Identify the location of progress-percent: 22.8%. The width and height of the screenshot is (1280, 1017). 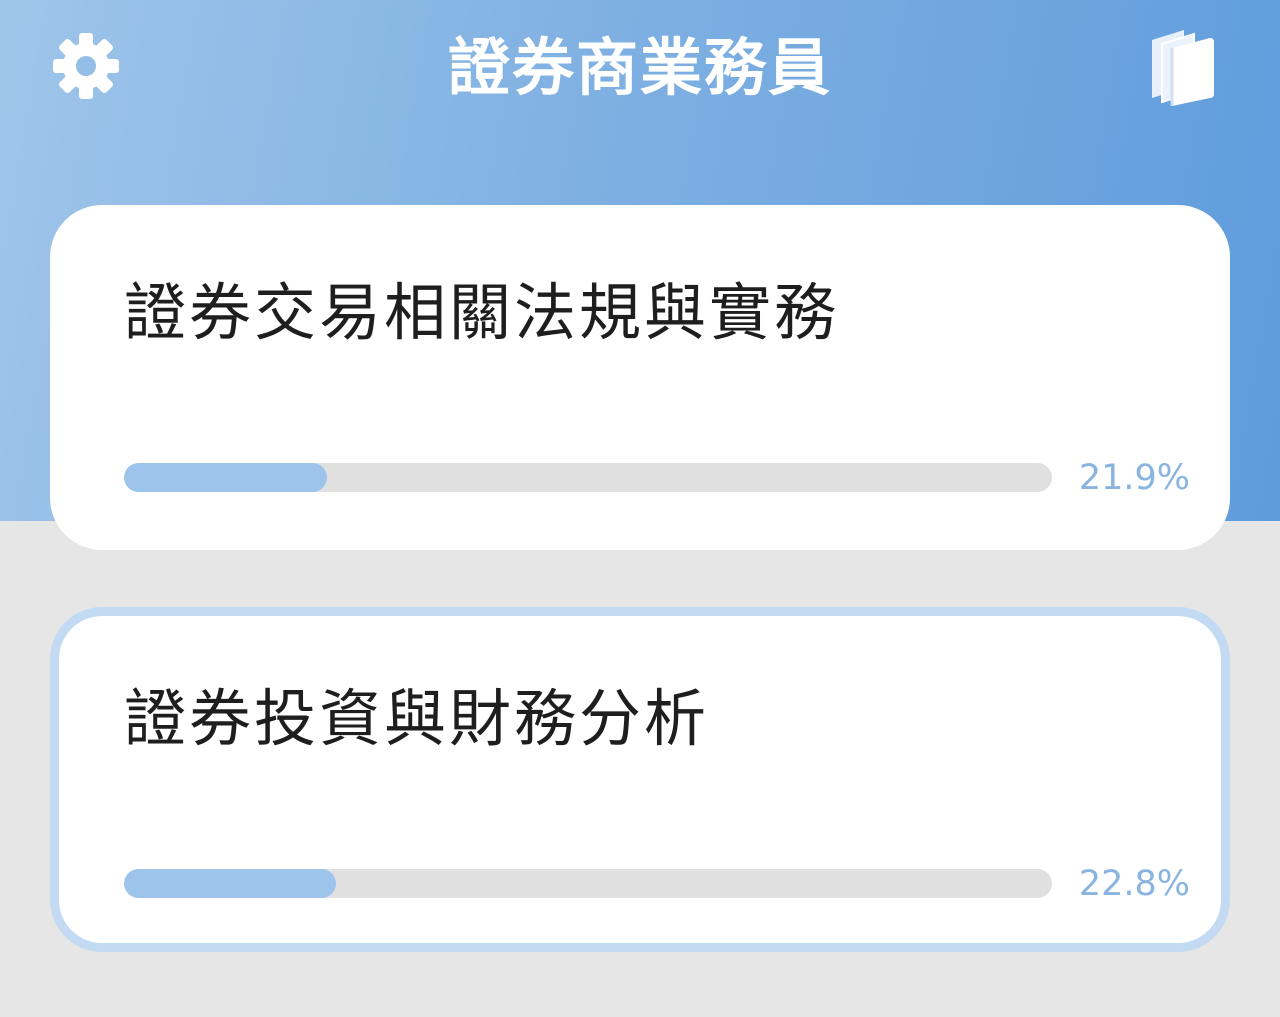
(1134, 884).